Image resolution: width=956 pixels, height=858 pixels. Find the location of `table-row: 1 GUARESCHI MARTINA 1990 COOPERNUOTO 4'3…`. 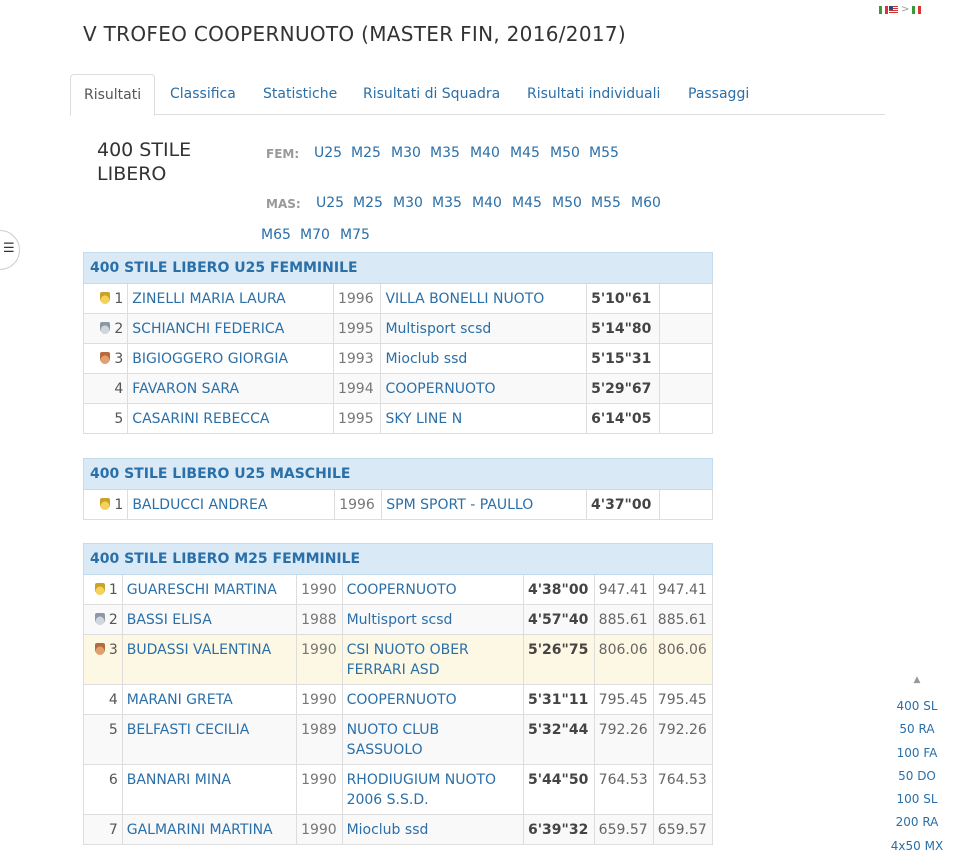

table-row: 1 GUARESCHI MARTINA 1990 COOPERNUOTO 4'3… is located at coordinates (398, 589).